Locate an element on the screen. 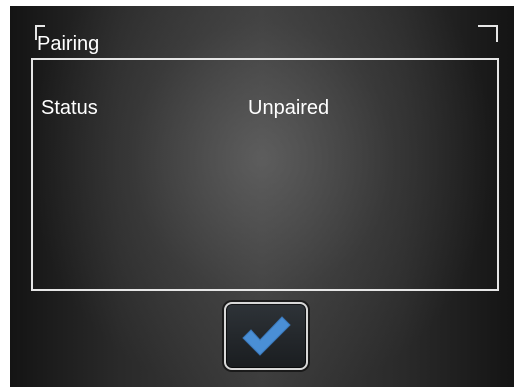 Image resolution: width=514 pixels, height=387 pixels. confirm-button is located at coordinates (266, 336).